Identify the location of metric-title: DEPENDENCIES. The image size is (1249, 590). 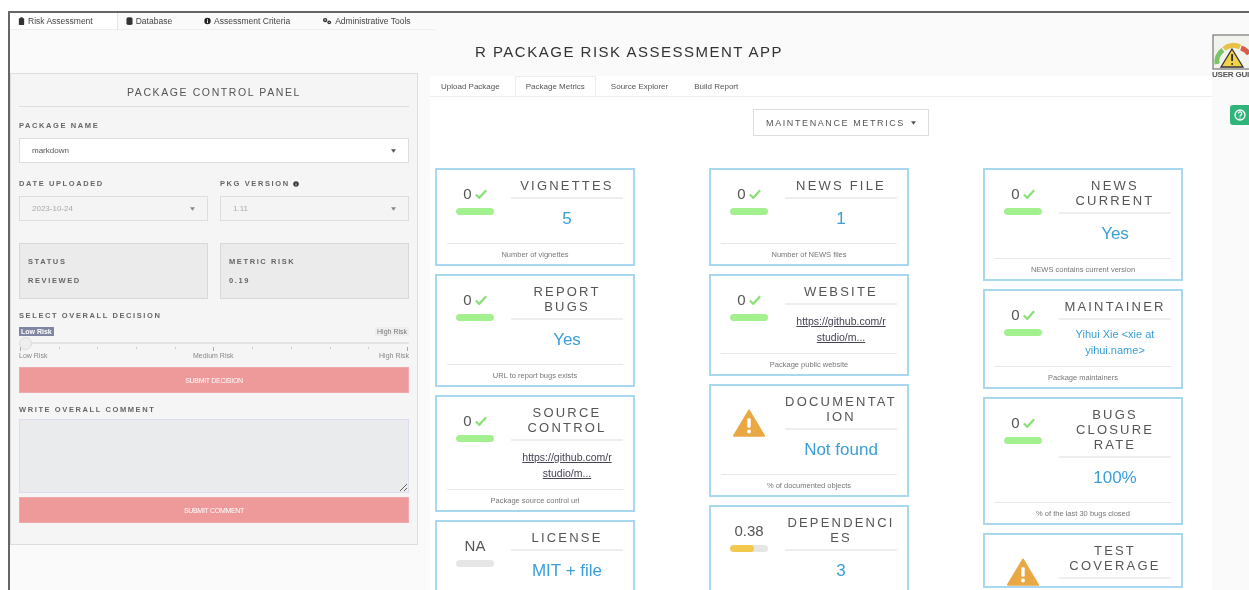
(841, 533).